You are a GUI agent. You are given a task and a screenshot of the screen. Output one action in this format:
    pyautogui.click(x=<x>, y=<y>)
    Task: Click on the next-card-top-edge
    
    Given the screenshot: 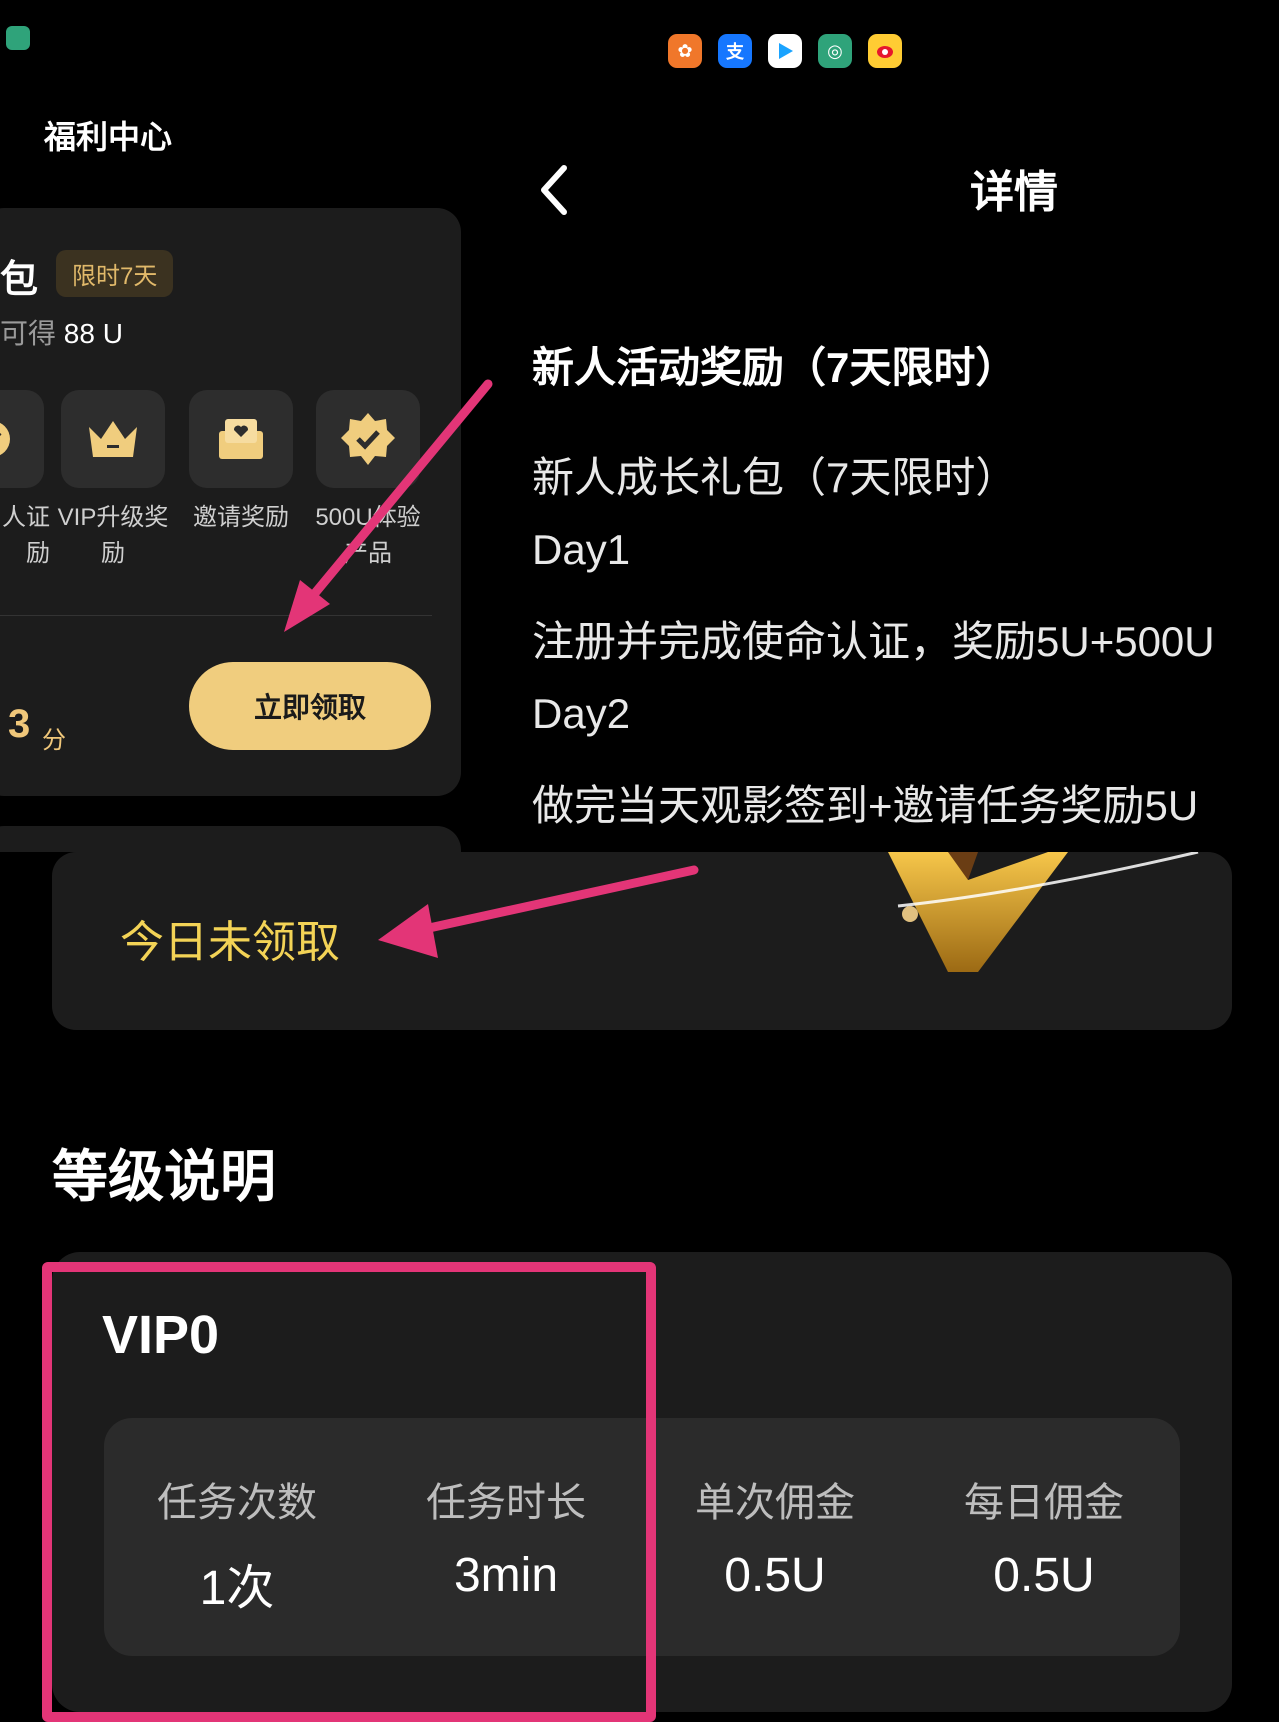 What is the action you would take?
    pyautogui.click(x=230, y=839)
    